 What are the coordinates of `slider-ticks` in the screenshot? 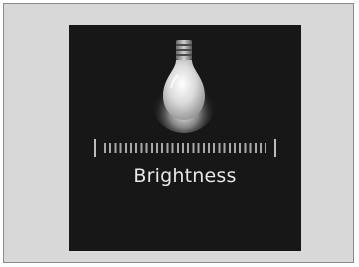 It's located at (185, 148).